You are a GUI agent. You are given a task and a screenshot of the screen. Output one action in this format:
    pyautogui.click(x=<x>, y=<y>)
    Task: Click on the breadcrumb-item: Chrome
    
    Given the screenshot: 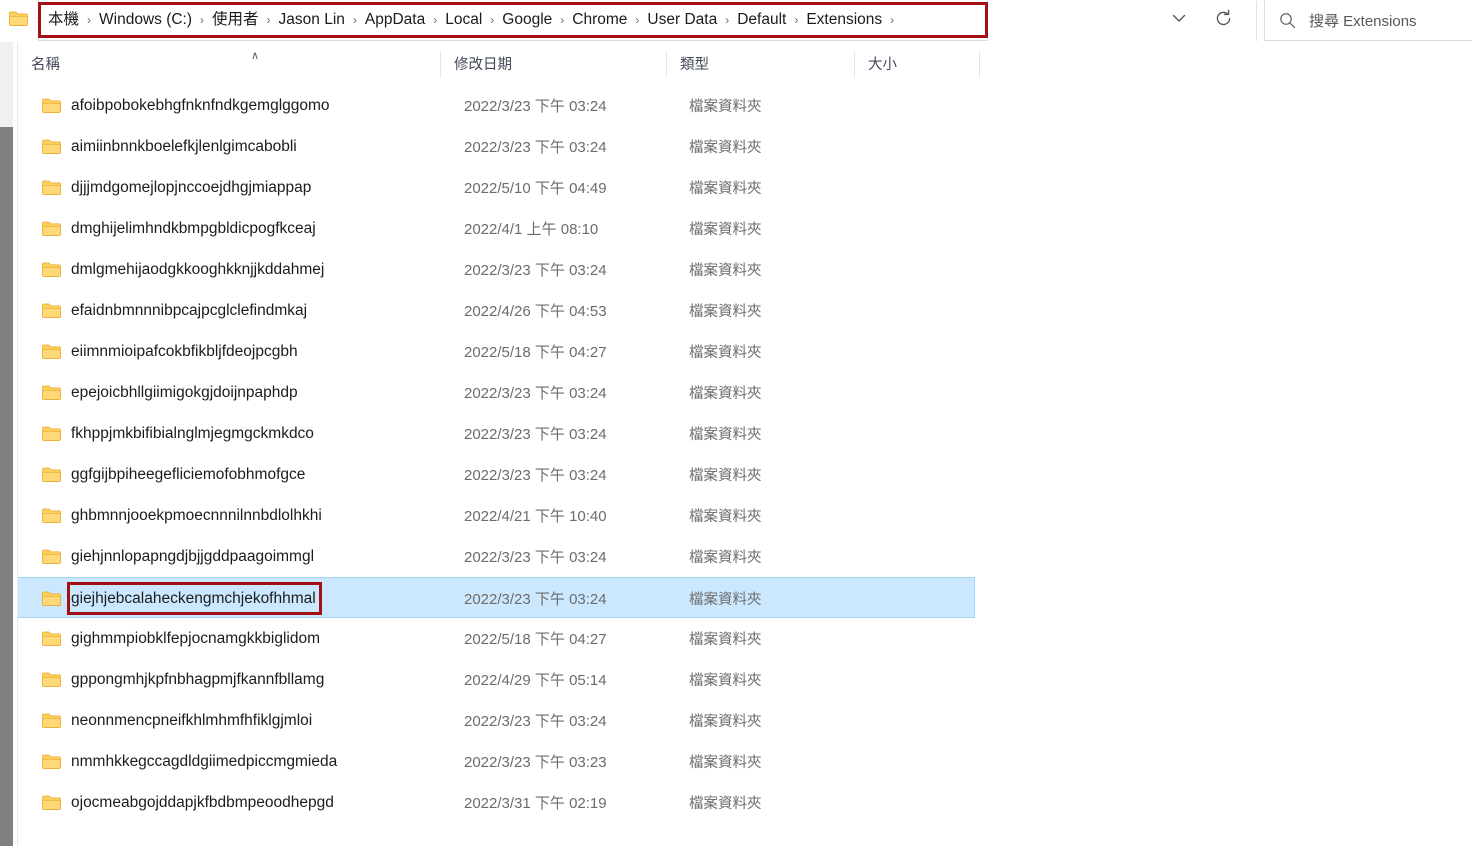 What is the action you would take?
    pyautogui.click(x=599, y=20)
    